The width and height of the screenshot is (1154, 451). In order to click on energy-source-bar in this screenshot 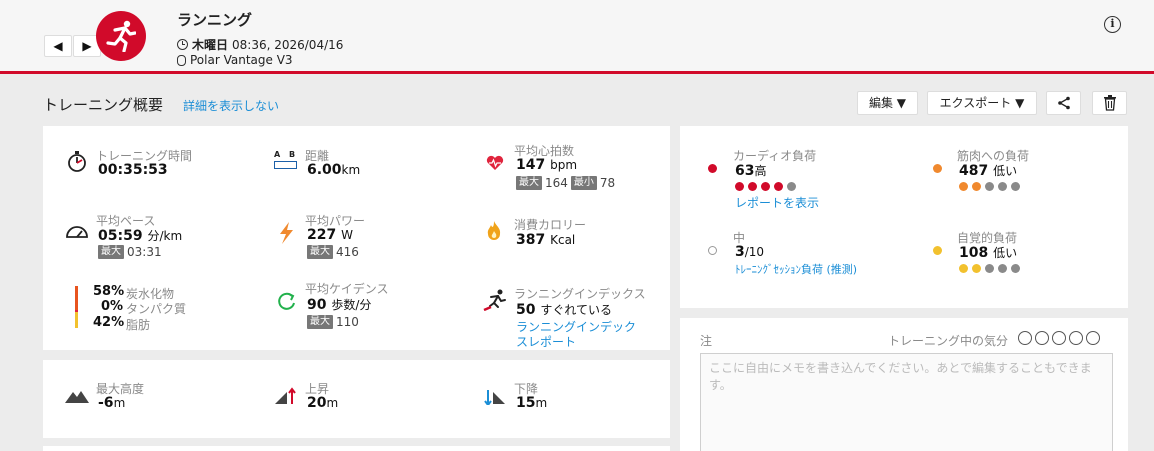, I will do `click(76, 307)`.